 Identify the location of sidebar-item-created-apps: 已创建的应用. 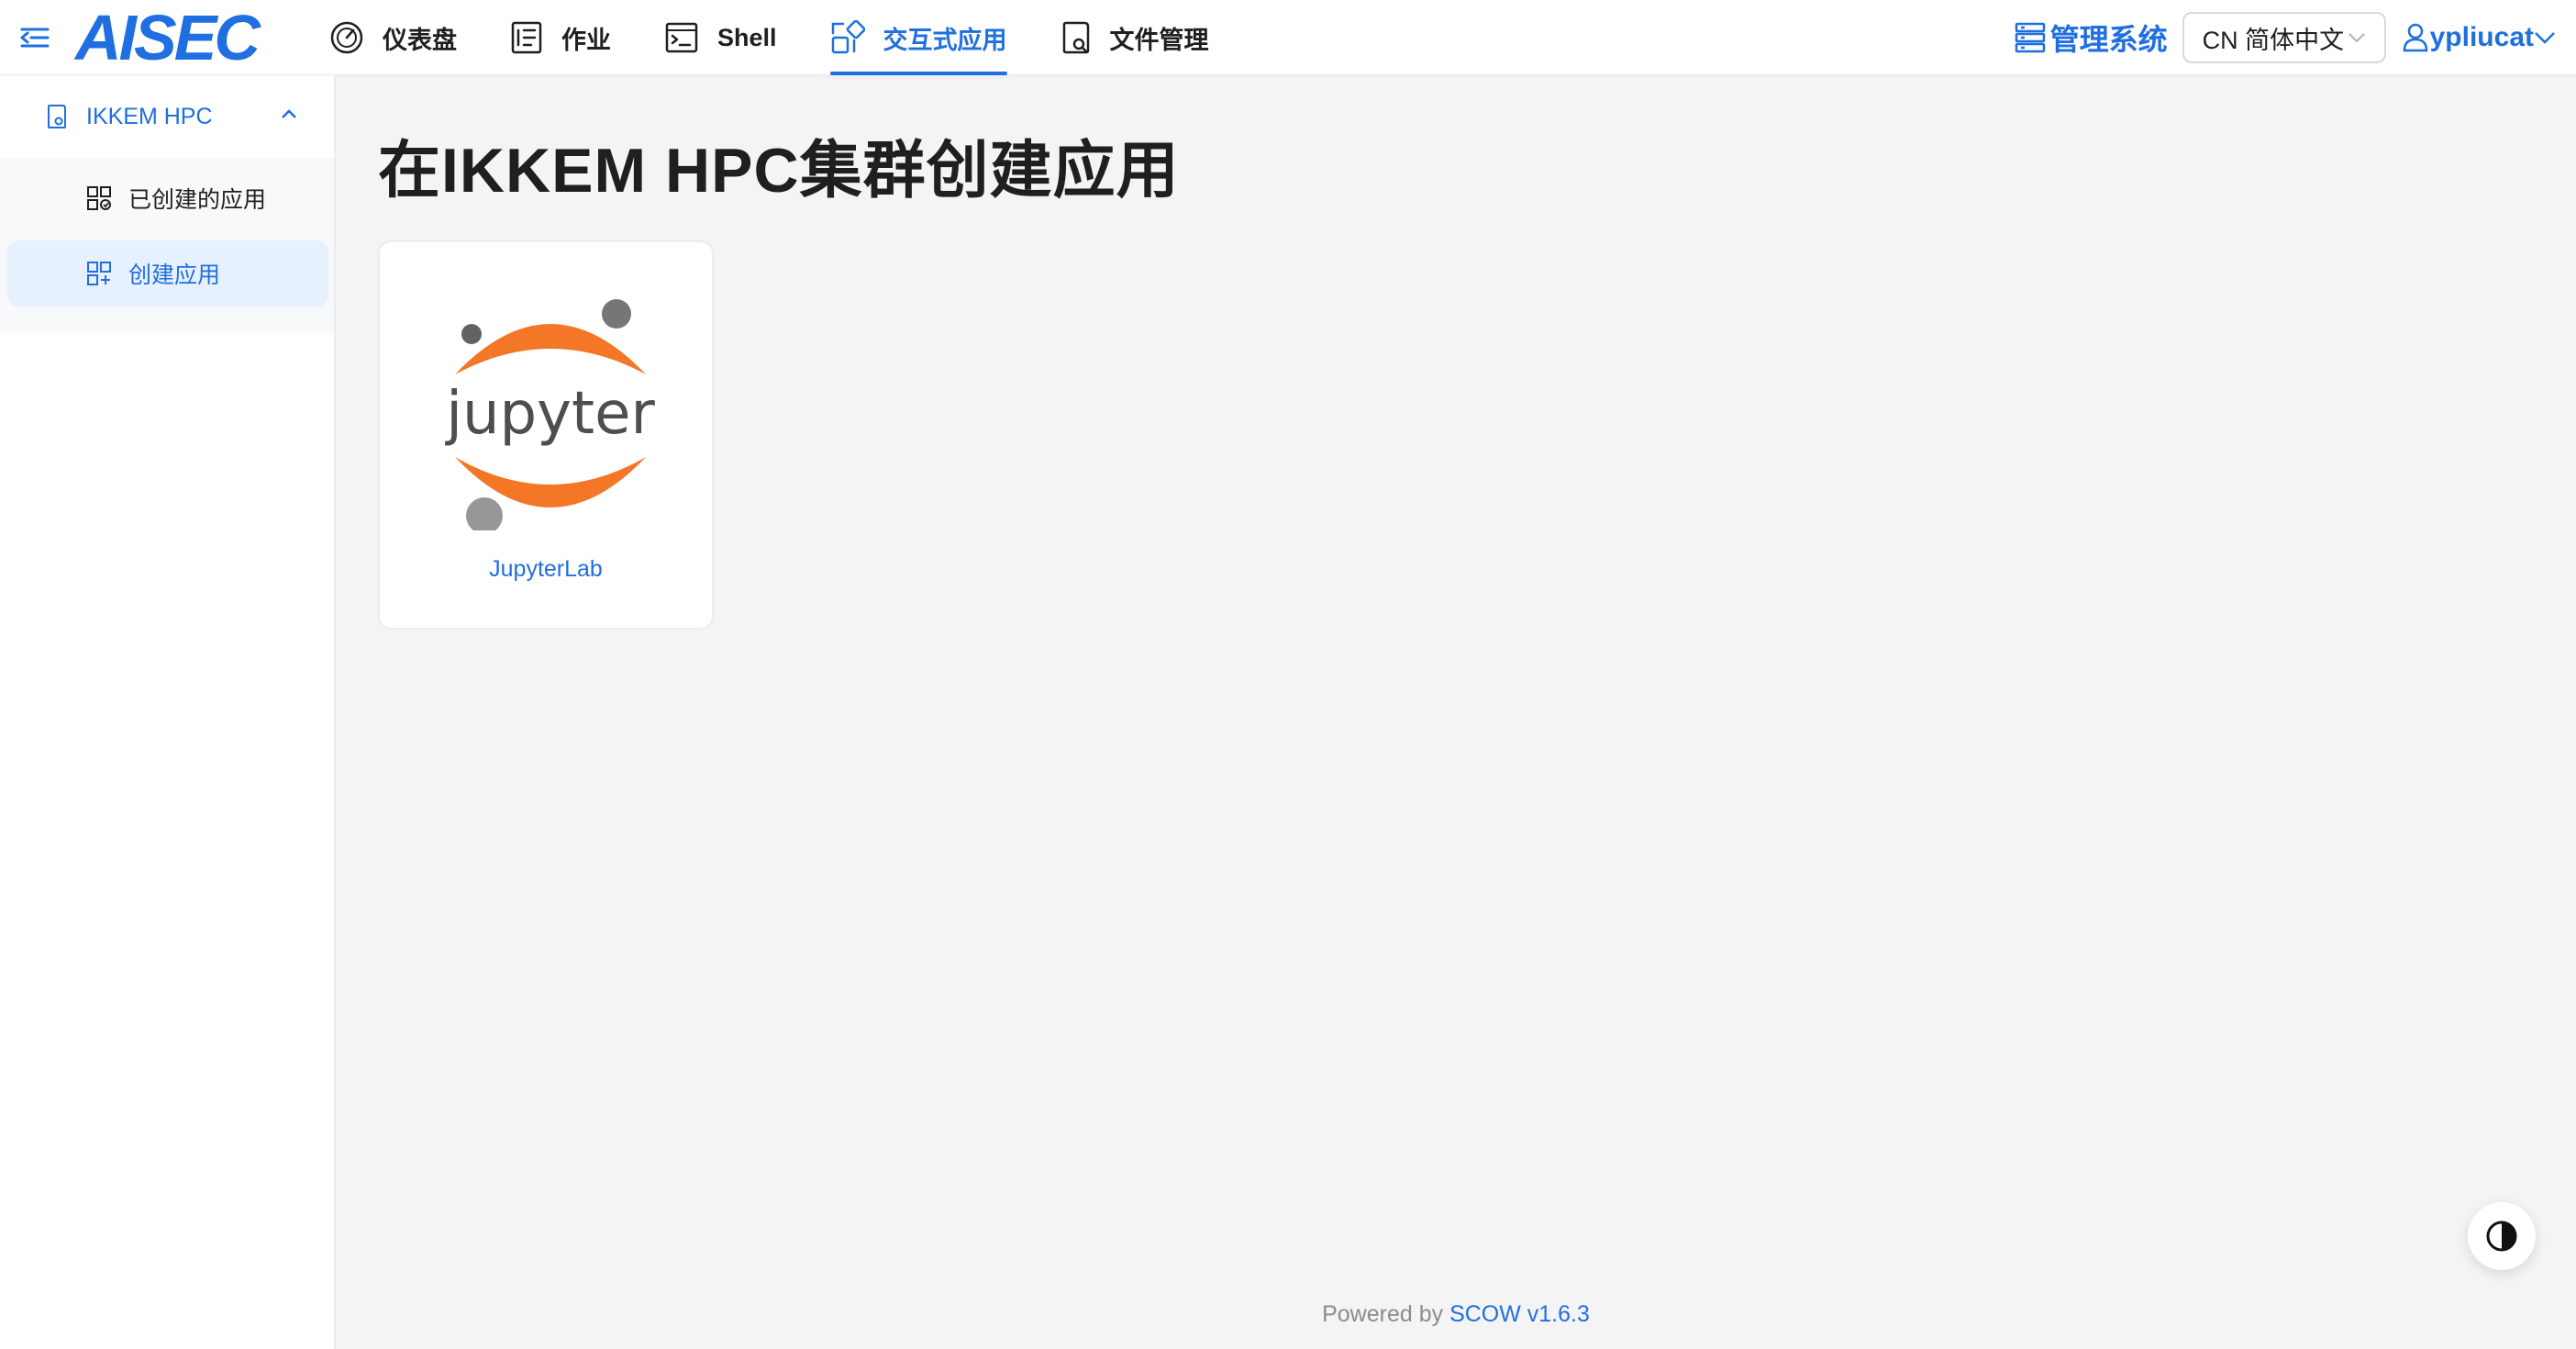
(167, 198).